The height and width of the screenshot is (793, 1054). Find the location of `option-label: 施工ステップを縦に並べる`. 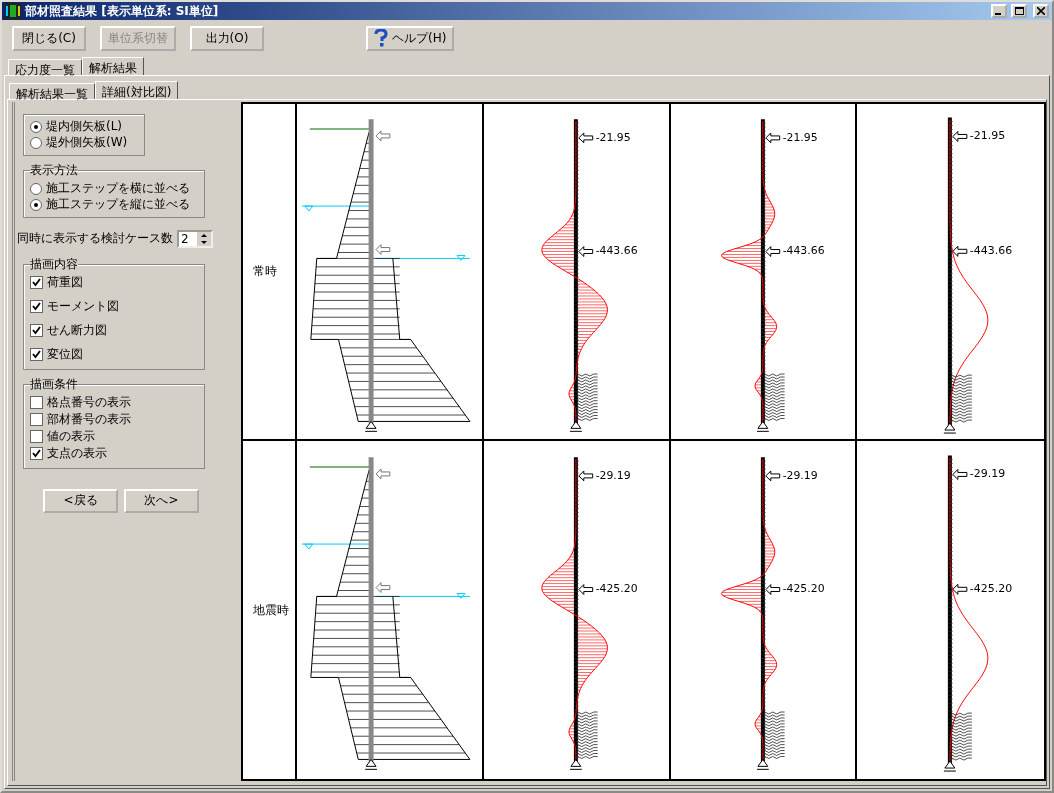

option-label: 施工ステップを縦に並べる is located at coordinates (118, 205).